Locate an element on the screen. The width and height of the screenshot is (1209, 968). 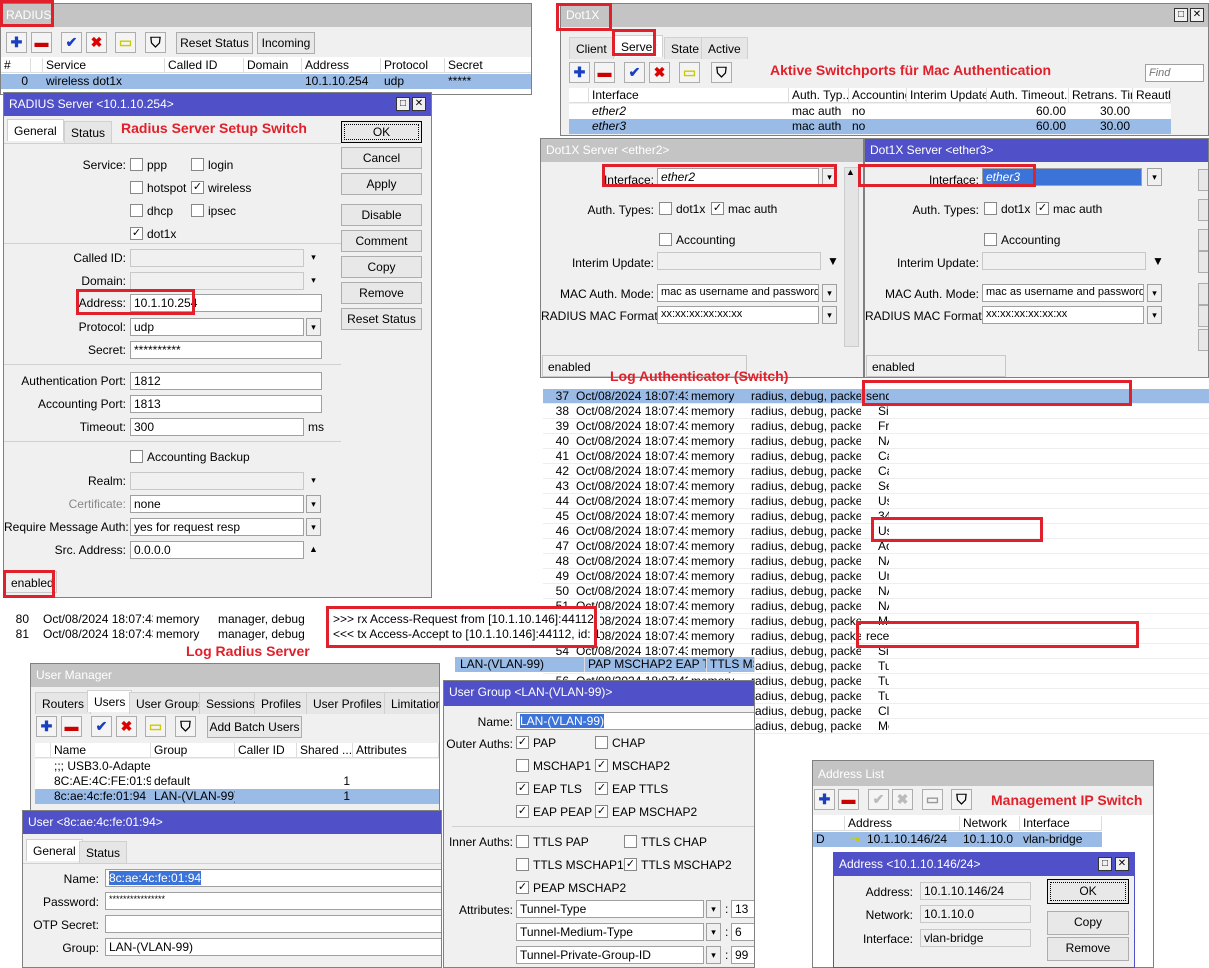
add-batch-users-button: Add Batch Users is located at coordinates (254, 727).